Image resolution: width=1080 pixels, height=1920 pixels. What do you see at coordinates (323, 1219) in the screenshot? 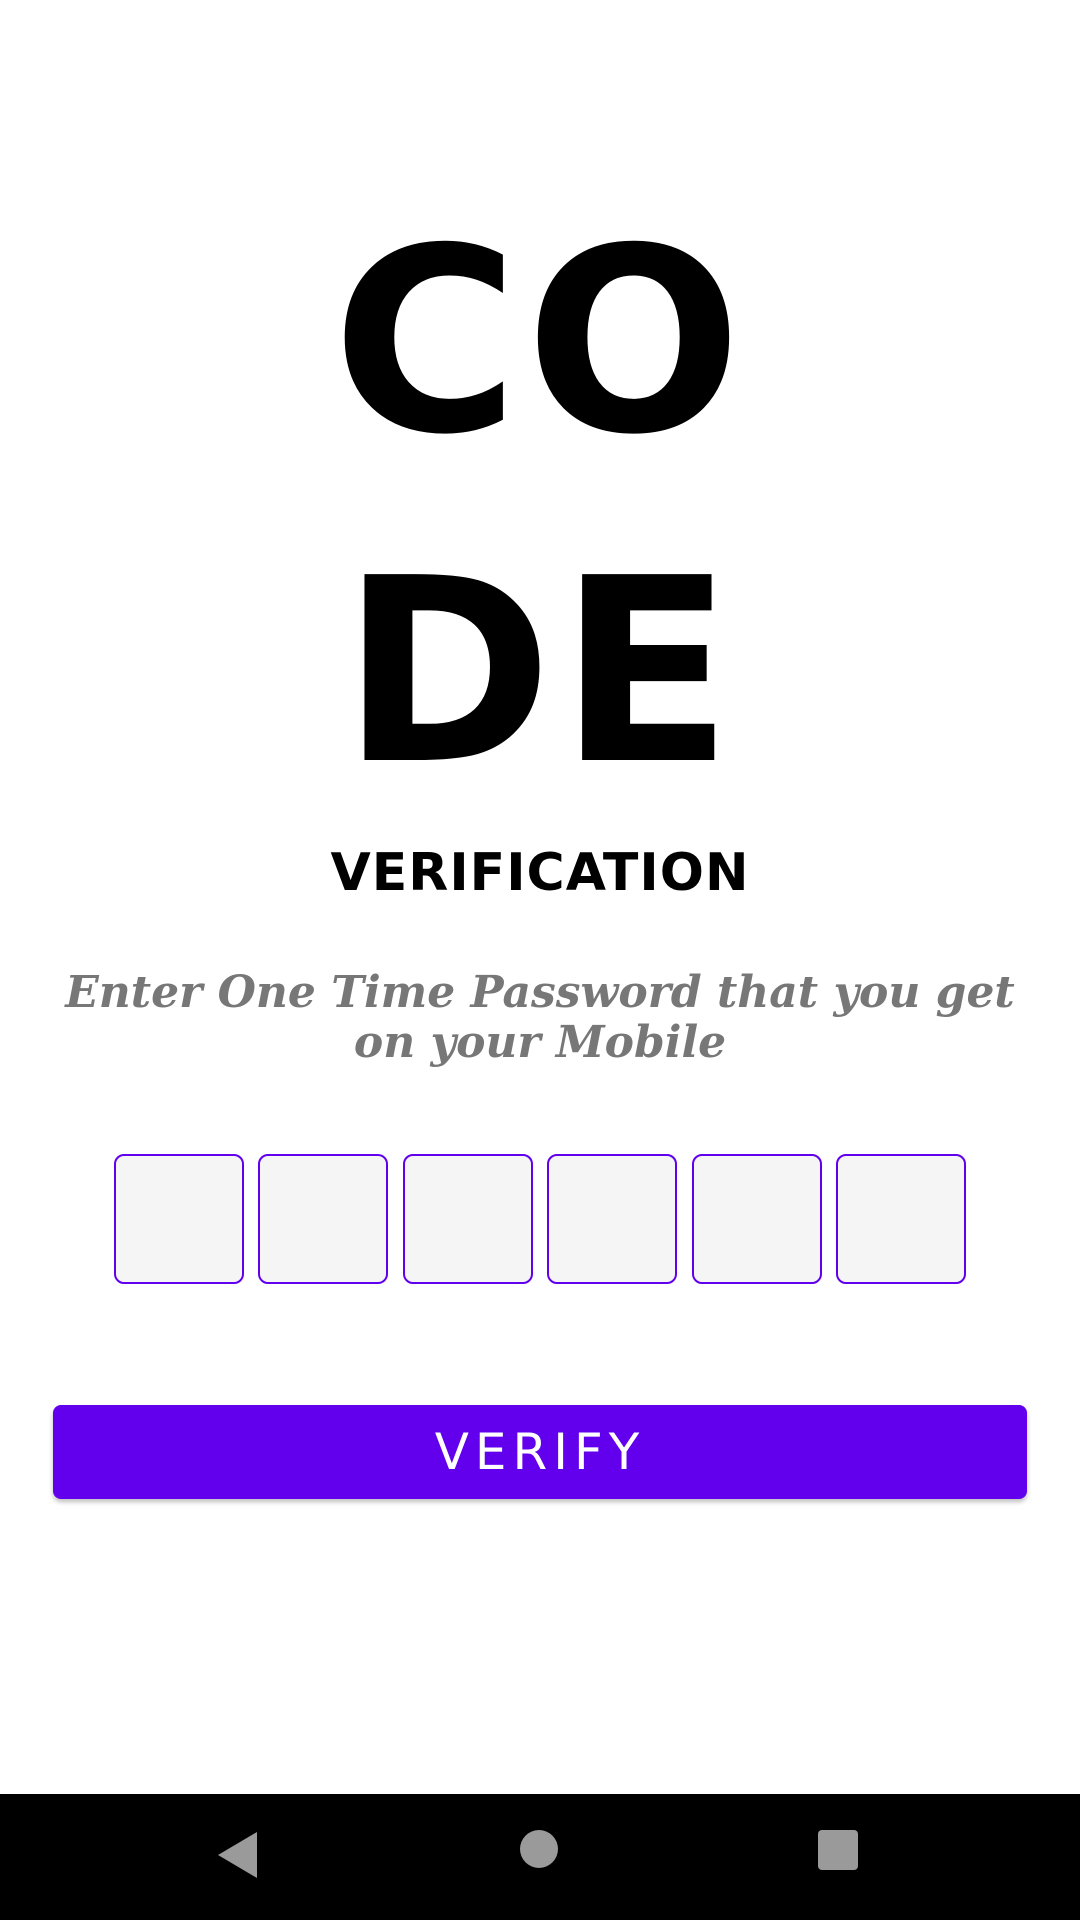
I see `otp-digit-2-input` at bounding box center [323, 1219].